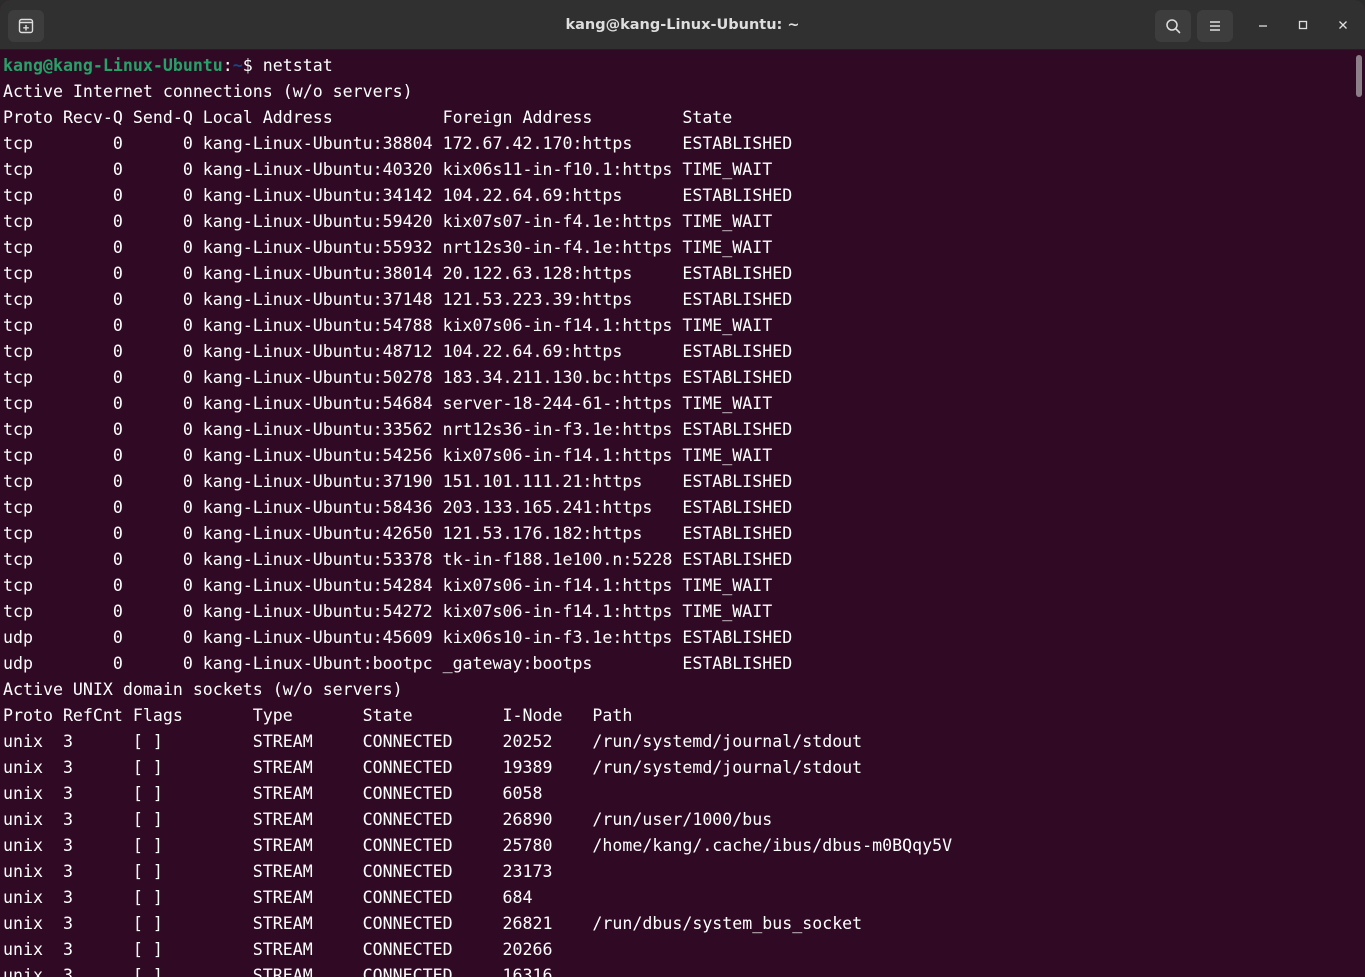  I want to click on unix-socket-row: unix 3 [ ] STREAM CONNECTED 23173, so click(298, 871).